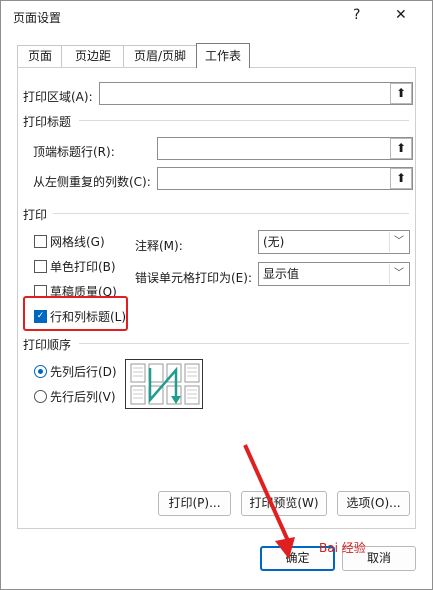  What do you see at coordinates (193, 278) in the screenshot?
I see `cell-errors-label: 错误单元格打印为(E):` at bounding box center [193, 278].